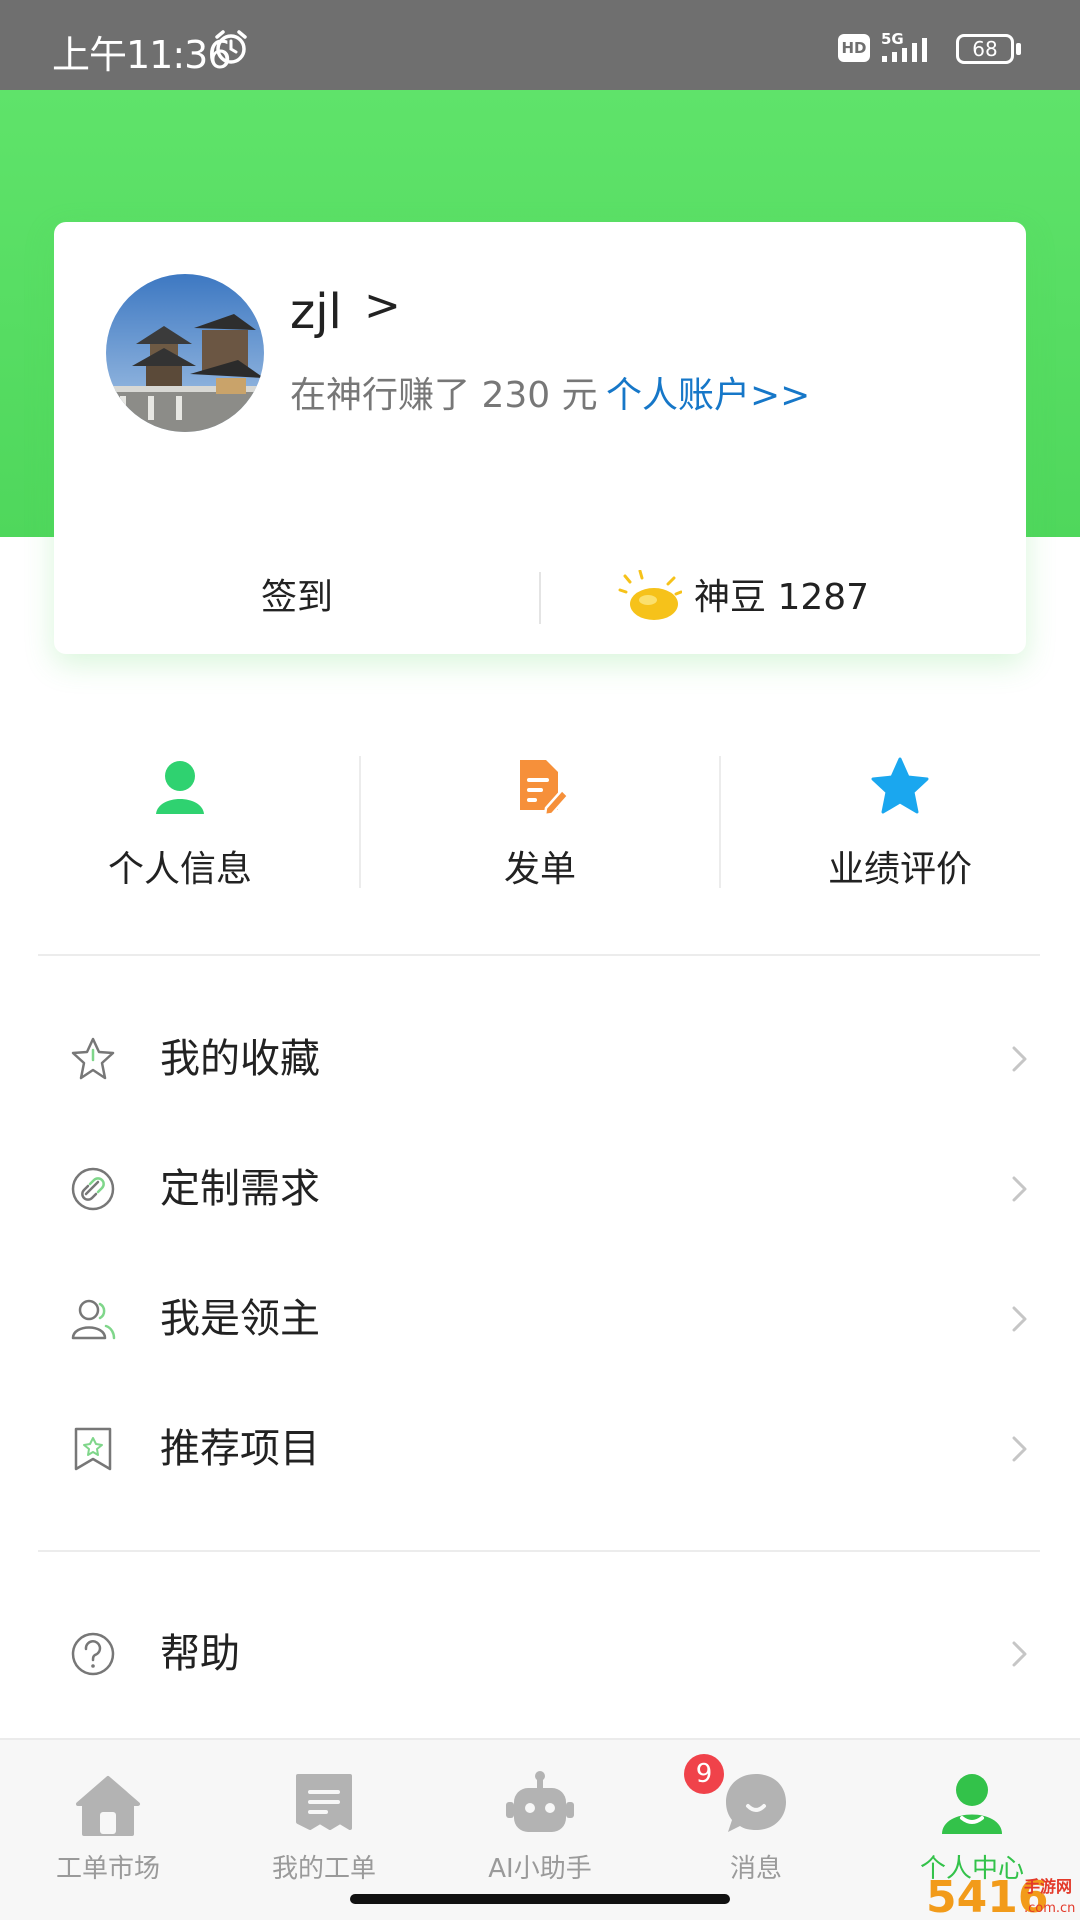 The width and height of the screenshot is (1080, 1920). Describe the element at coordinates (1018, 49) in the screenshot. I see `battery-tip` at that location.